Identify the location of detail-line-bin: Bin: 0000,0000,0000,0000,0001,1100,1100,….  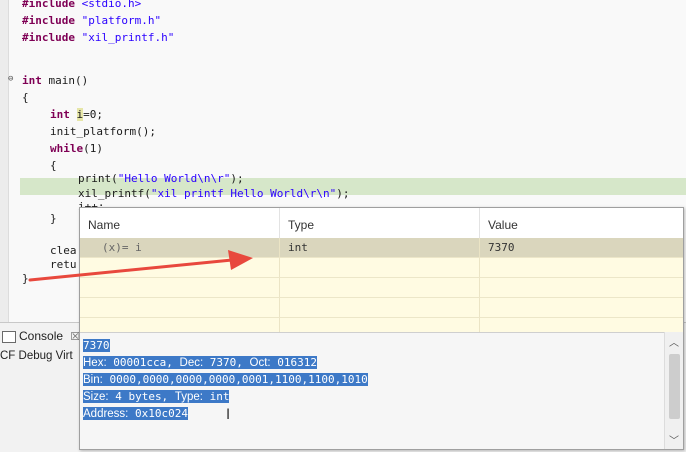
(225, 379).